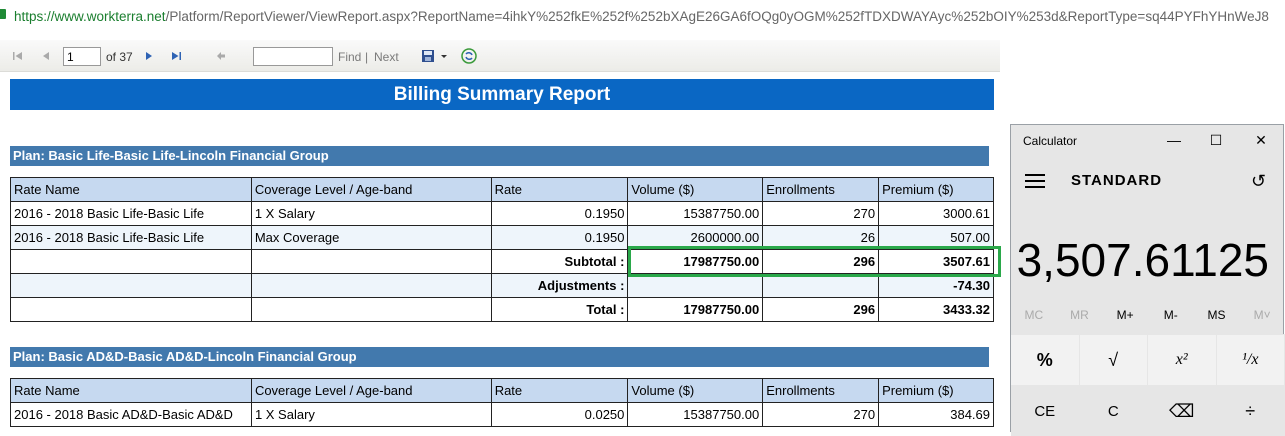  Describe the element at coordinates (90, 16) in the screenshot. I see `url-host: https://www.workterra.net` at that location.